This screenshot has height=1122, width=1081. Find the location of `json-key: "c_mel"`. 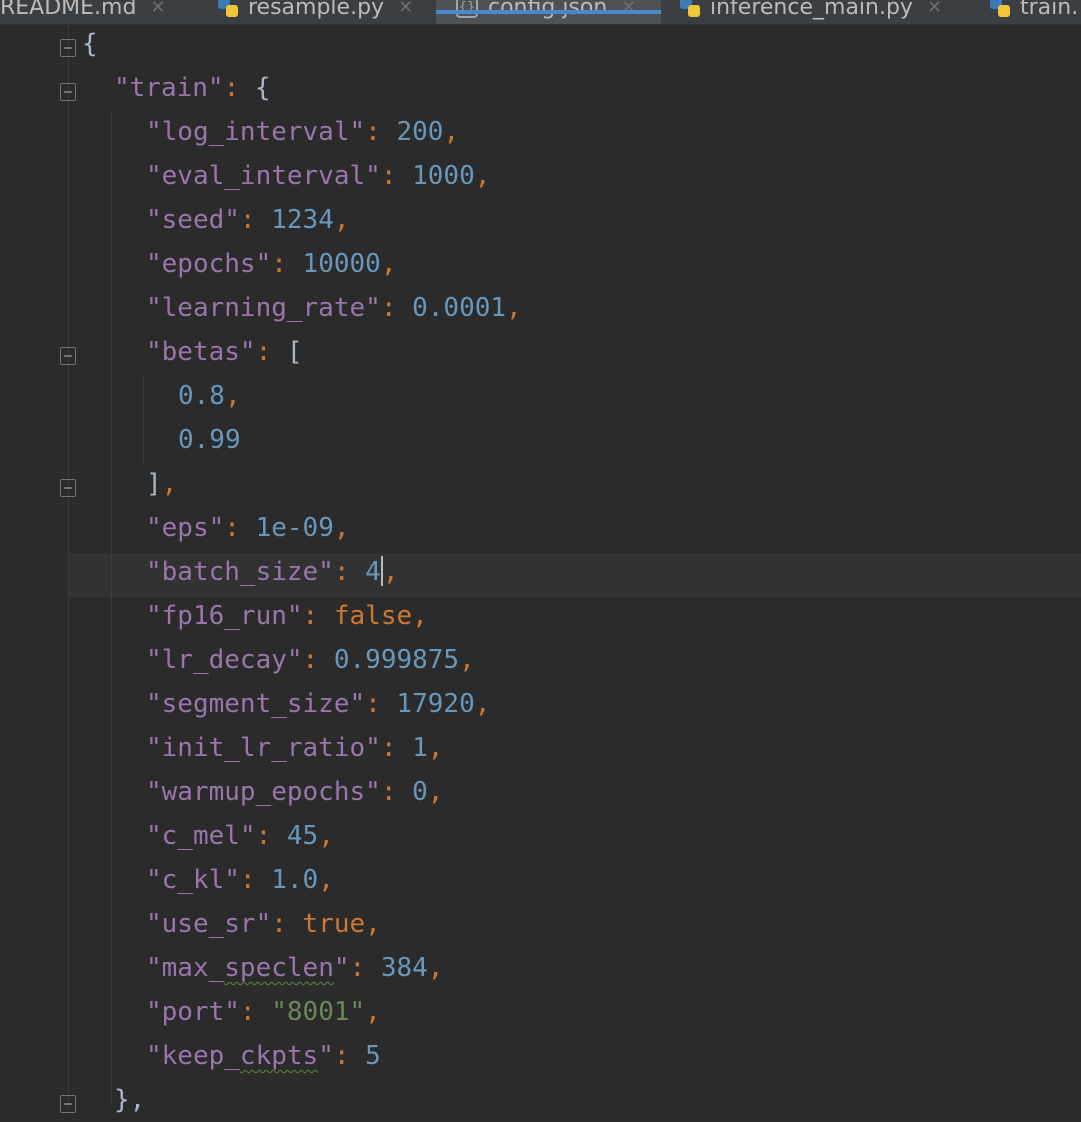

json-key: "c_mel" is located at coordinates (201, 836).